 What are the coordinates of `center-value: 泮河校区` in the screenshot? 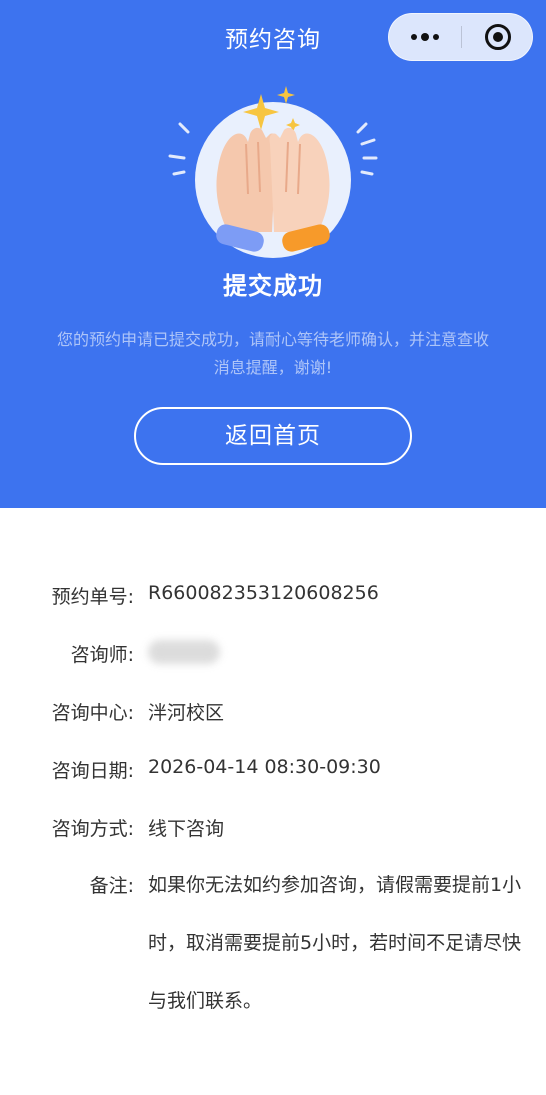 It's located at (186, 713).